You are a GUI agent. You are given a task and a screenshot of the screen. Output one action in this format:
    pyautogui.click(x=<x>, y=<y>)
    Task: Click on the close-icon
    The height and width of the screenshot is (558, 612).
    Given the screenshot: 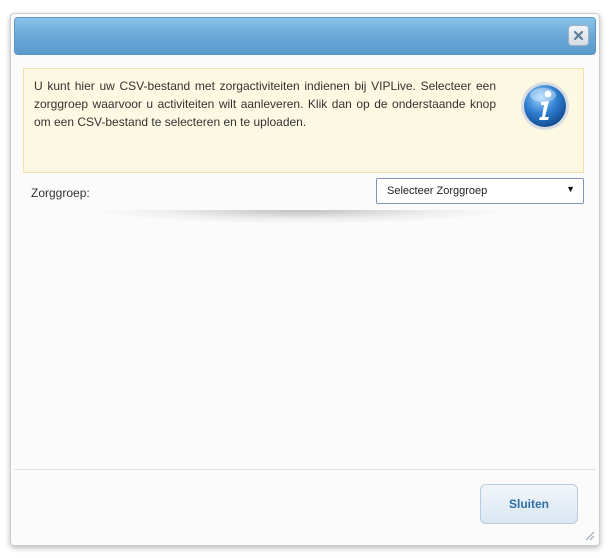 What is the action you would take?
    pyautogui.click(x=578, y=35)
    